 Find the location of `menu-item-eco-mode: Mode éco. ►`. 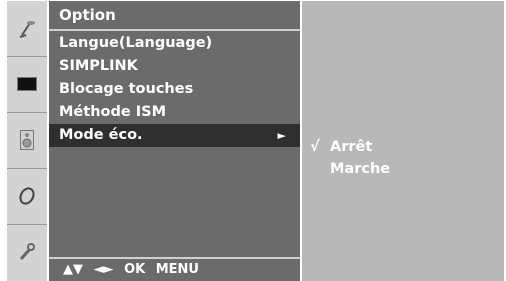

menu-item-eco-mode: Mode éco. ► is located at coordinates (174, 135).